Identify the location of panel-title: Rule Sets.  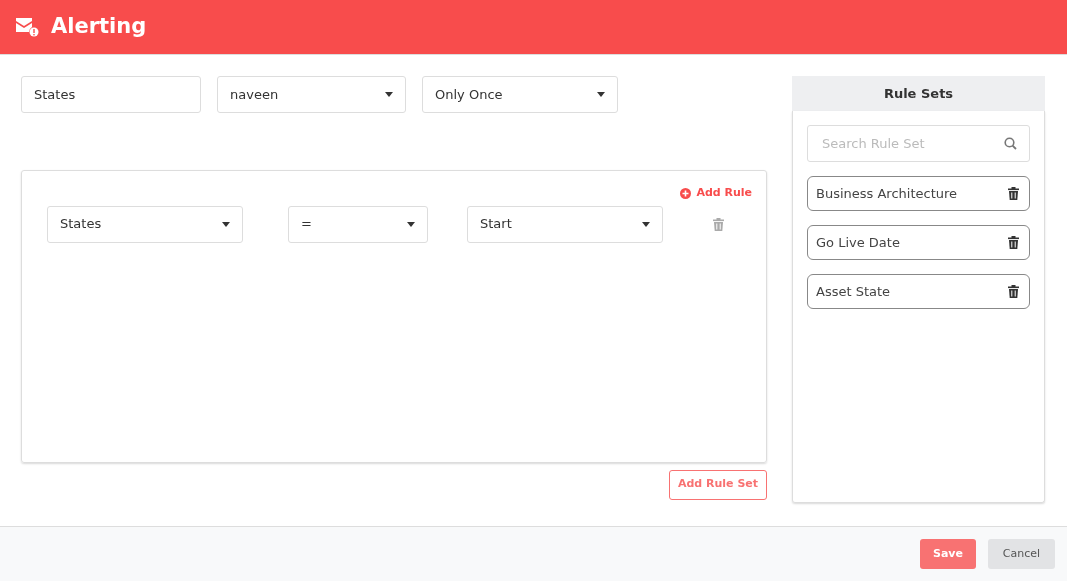
(918, 93).